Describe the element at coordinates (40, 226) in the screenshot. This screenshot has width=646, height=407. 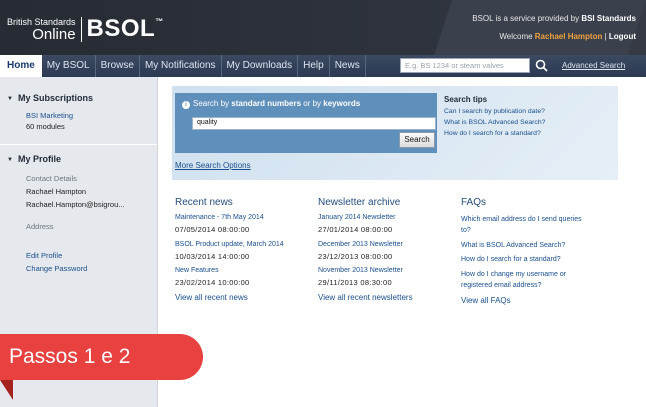
I see `address-label: Address` at that location.